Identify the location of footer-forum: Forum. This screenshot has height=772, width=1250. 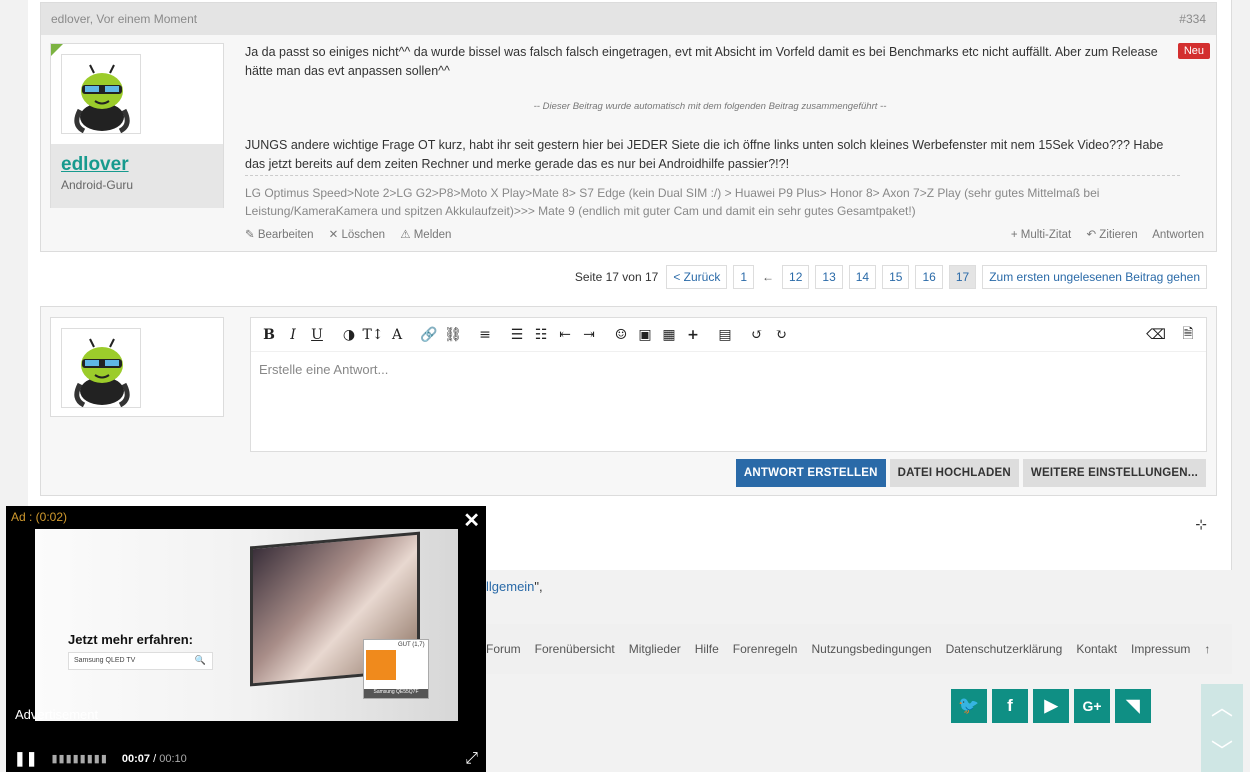
(503, 649).